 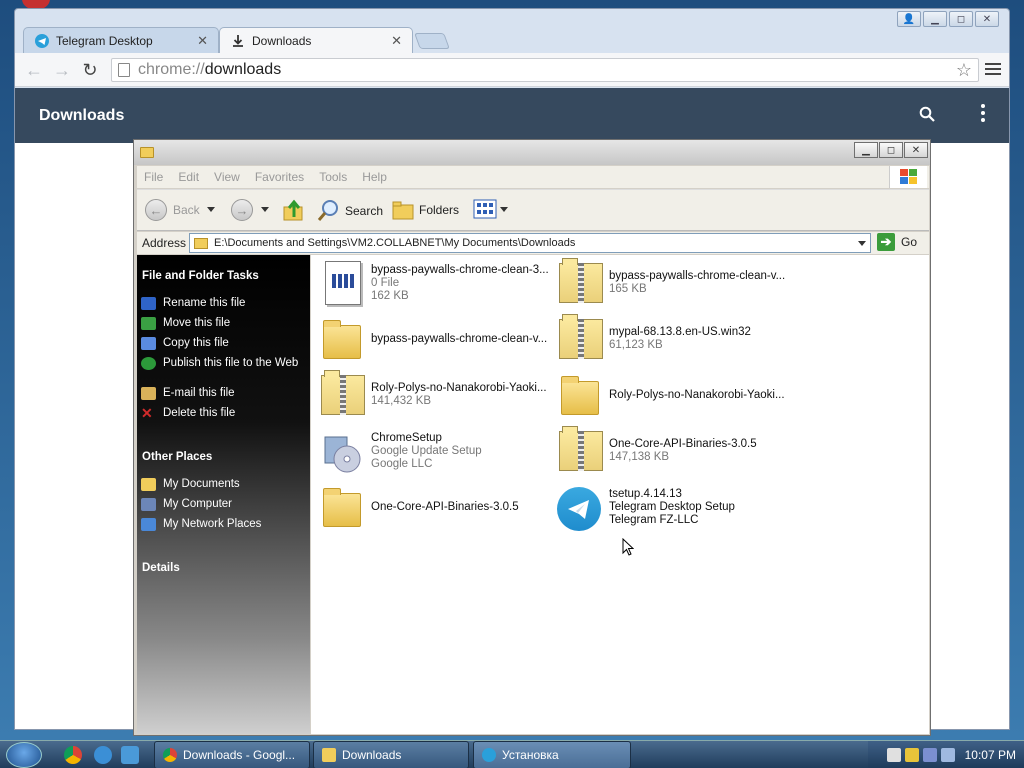 I want to click on reload-icon: ↻, so click(x=90, y=70).